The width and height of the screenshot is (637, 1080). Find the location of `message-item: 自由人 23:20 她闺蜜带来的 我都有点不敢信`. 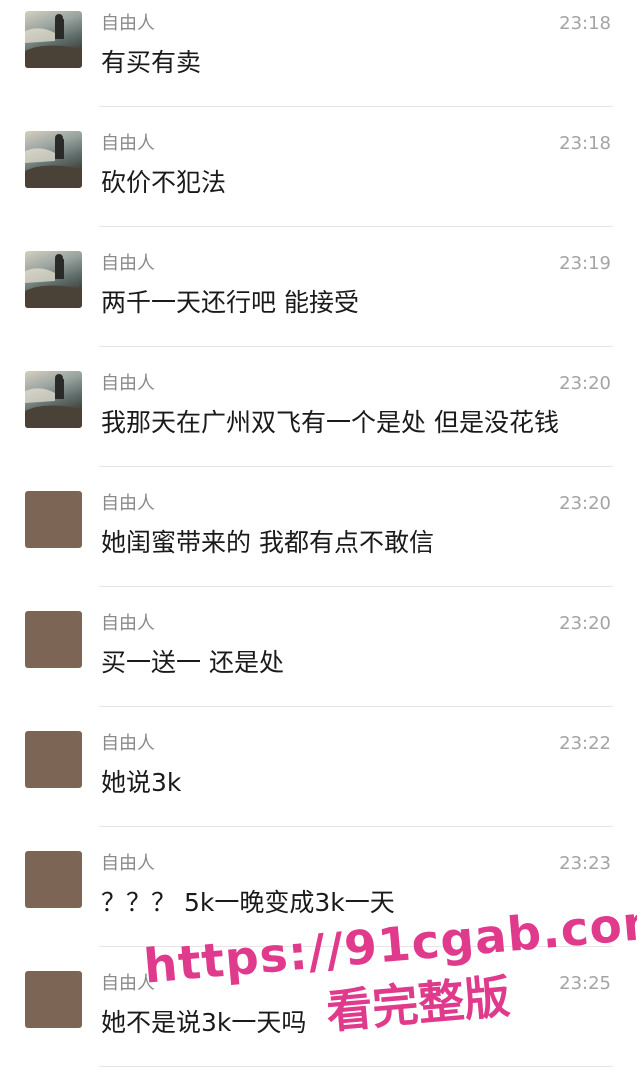

message-item: 自由人 23:20 她闺蜜带来的 我都有点不敢信 is located at coordinates (318, 540).